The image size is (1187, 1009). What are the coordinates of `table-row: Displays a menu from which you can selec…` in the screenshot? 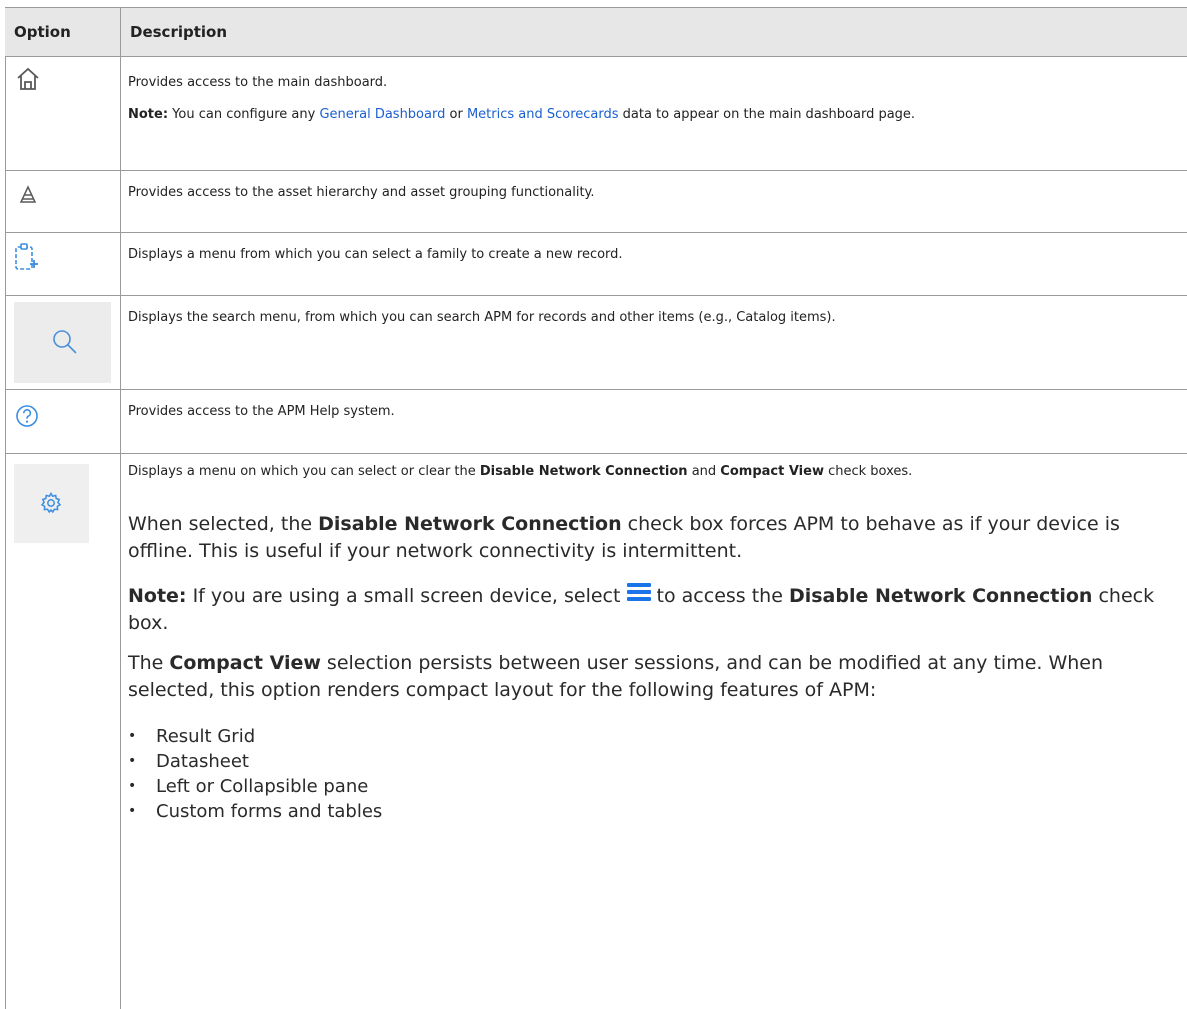 It's located at (596, 264).